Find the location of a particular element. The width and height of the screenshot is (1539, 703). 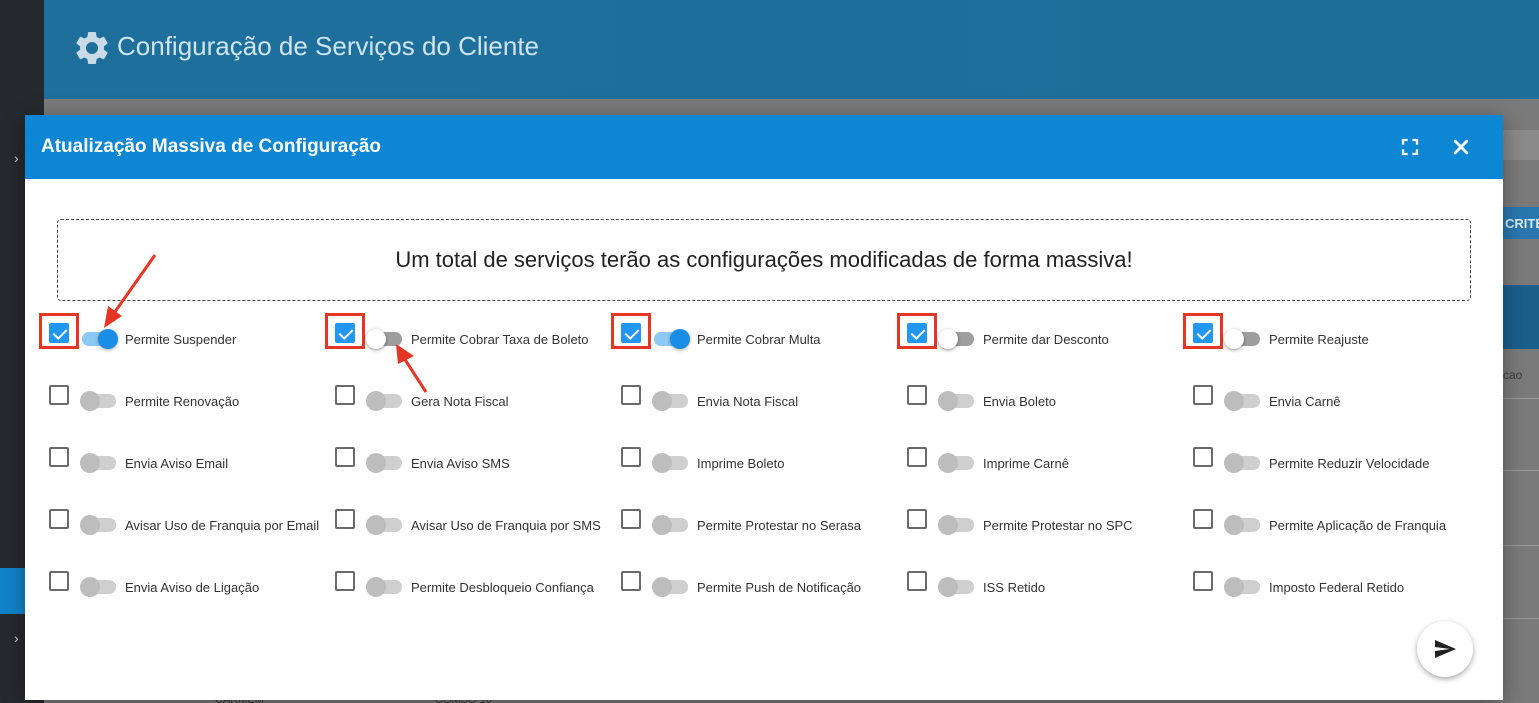

option-label: Imposto Federal Retido is located at coordinates (1337, 587).